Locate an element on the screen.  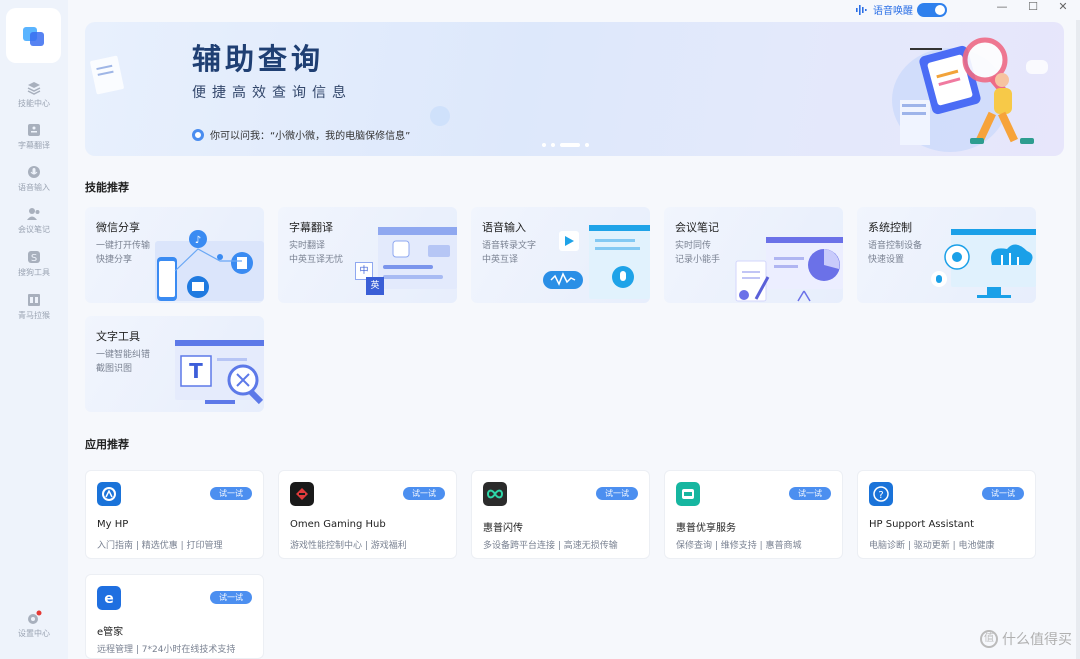
layers-icon is located at coordinates (34, 88).